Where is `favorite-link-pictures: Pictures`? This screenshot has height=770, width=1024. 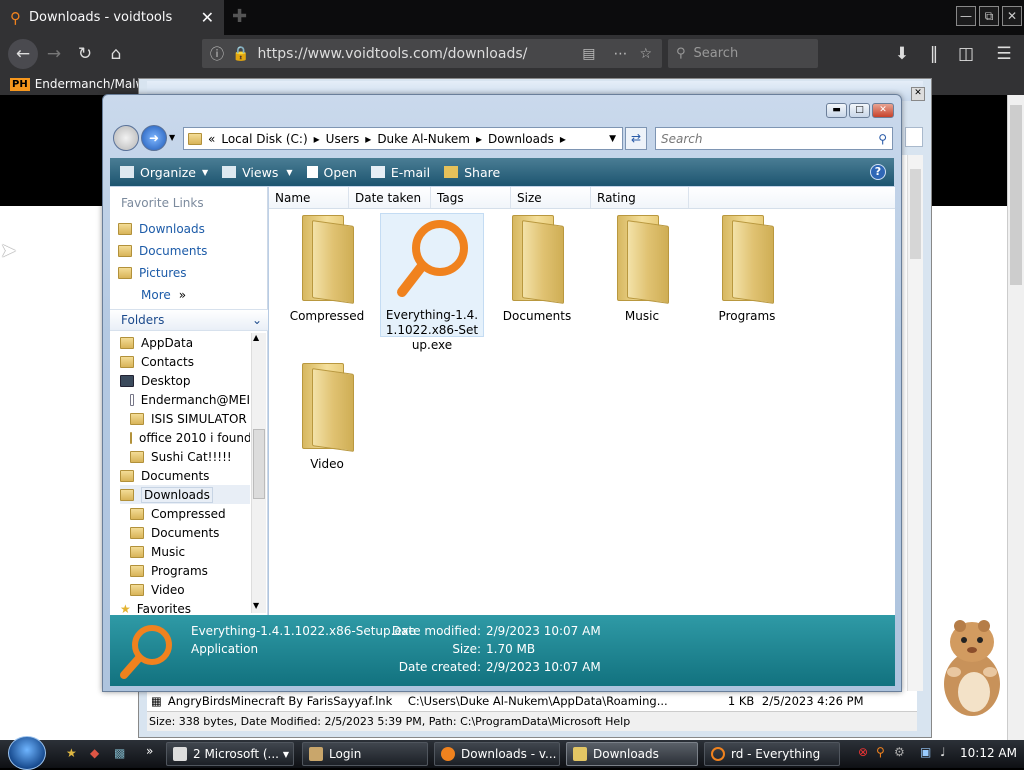 favorite-link-pictures: Pictures is located at coordinates (152, 273).